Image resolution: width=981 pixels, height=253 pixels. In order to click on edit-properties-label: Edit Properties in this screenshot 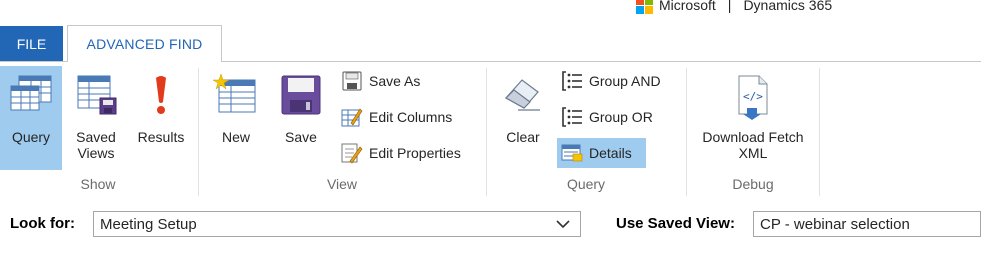, I will do `click(415, 153)`.